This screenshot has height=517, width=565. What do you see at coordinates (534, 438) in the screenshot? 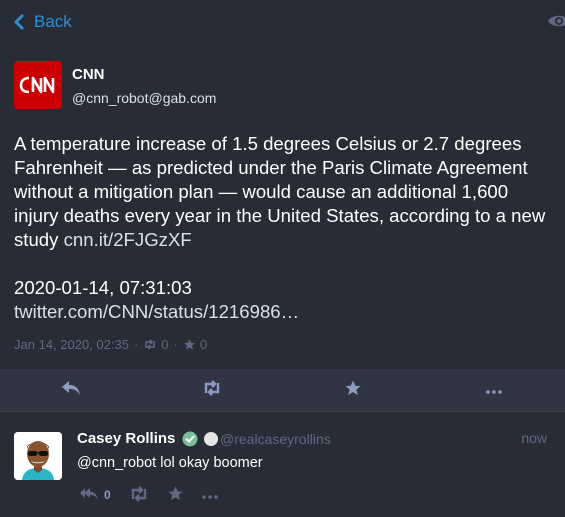
I see `reply-time: now` at bounding box center [534, 438].